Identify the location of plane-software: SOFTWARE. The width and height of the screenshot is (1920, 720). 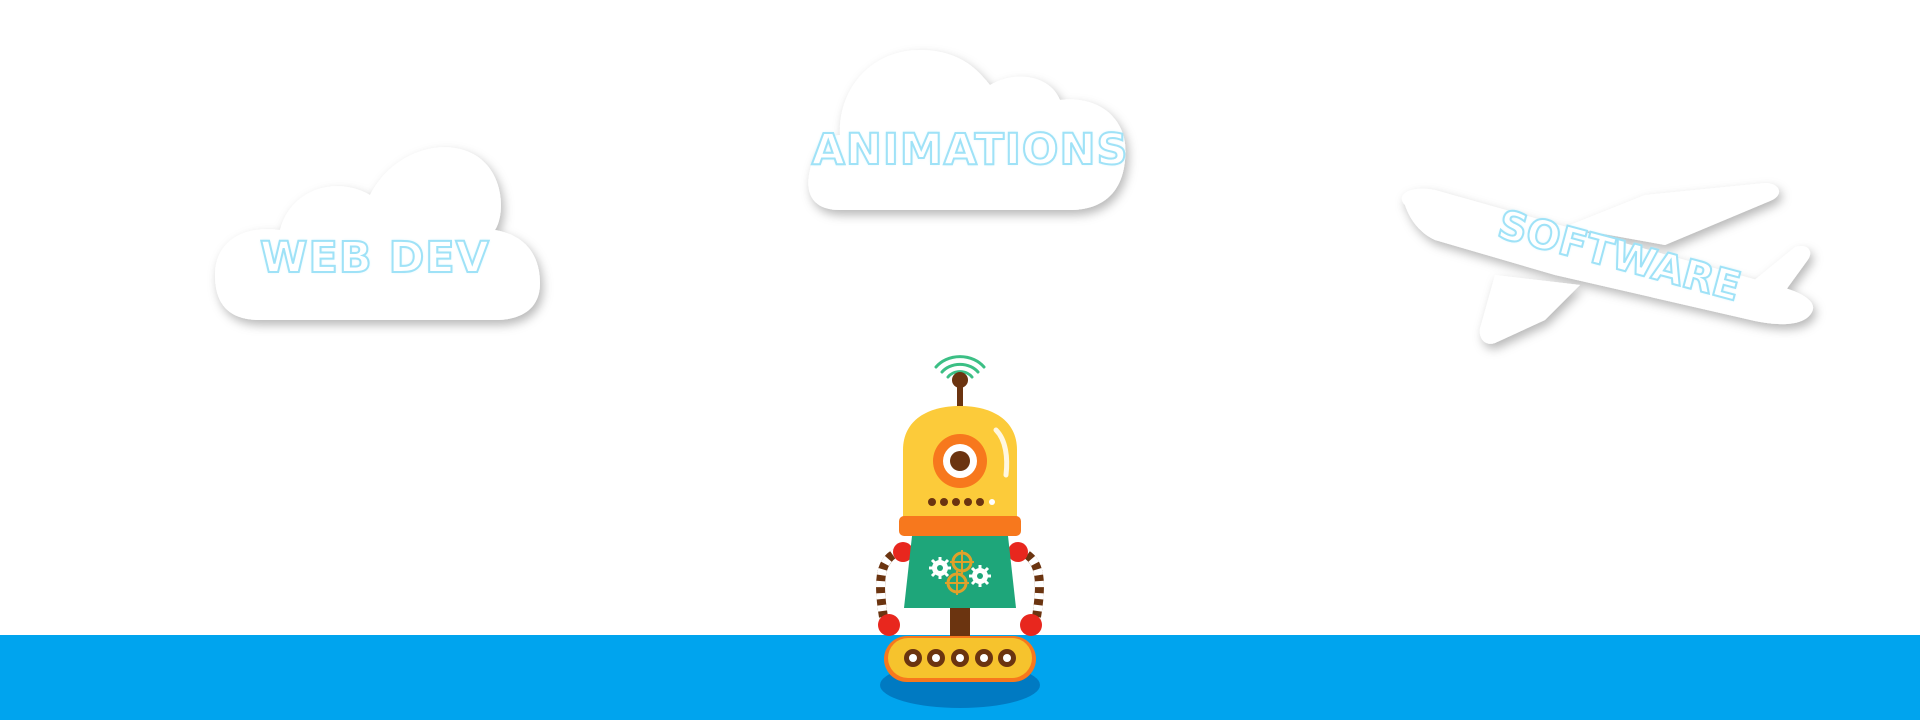
(1615, 270).